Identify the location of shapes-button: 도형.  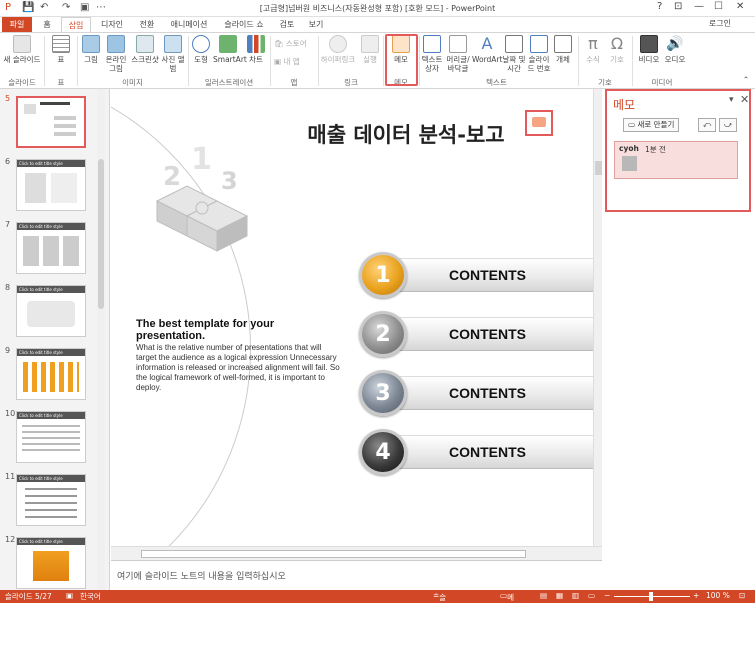
(201, 49).